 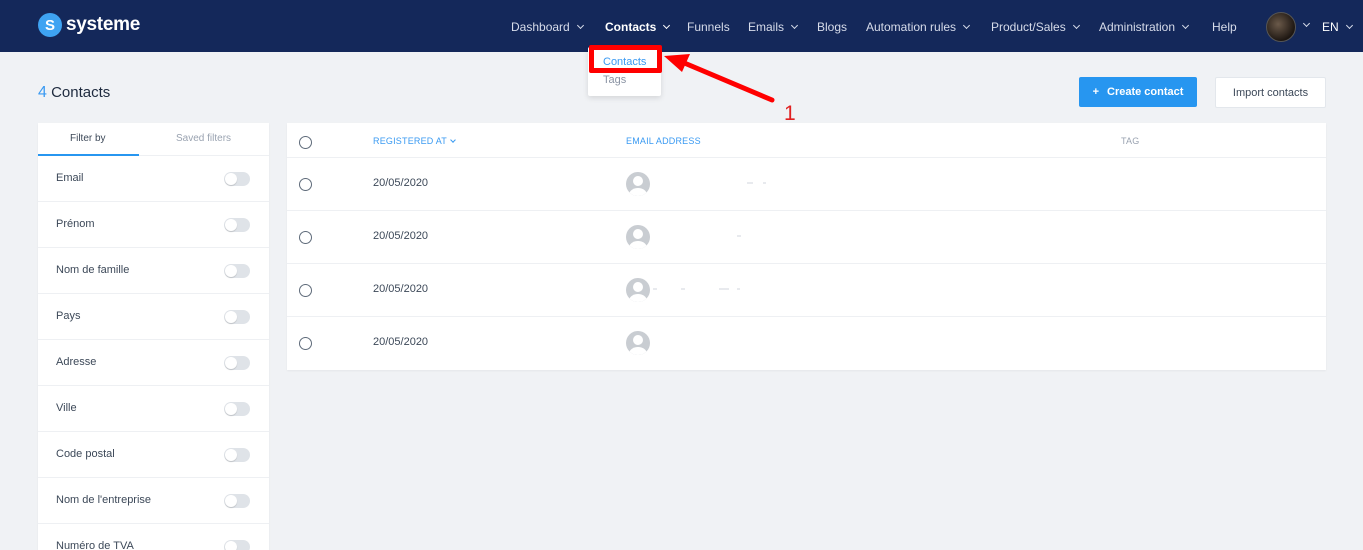 What do you see at coordinates (1281, 27) in the screenshot?
I see `user-avatar` at bounding box center [1281, 27].